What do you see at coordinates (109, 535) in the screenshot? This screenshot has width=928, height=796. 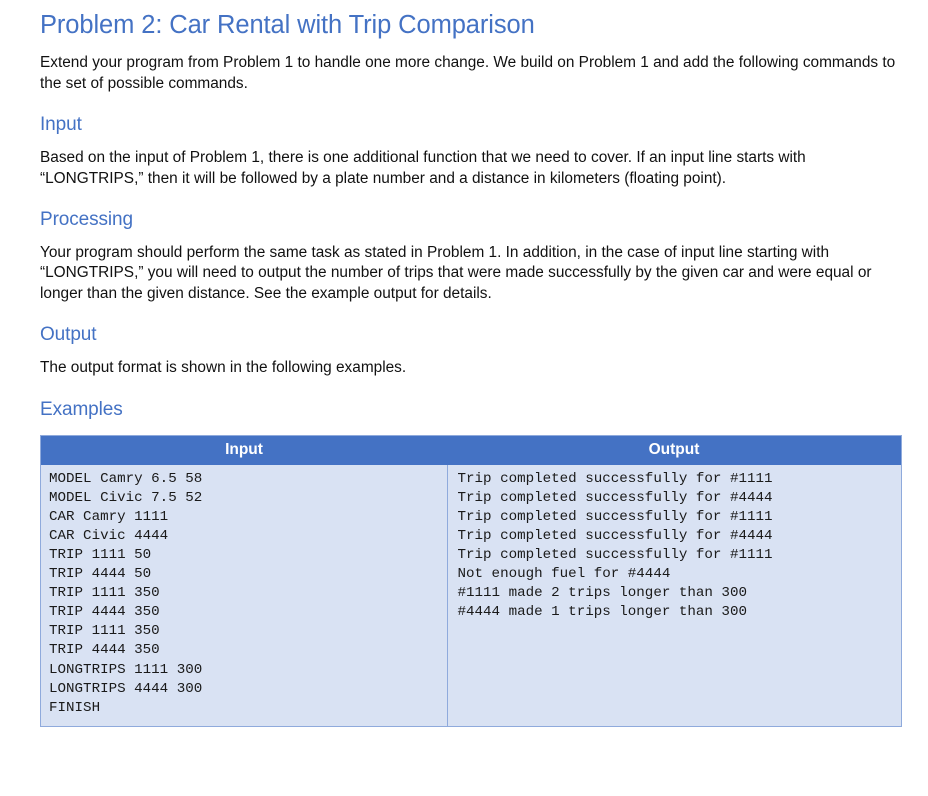 I see `code-line: CAR Civic 4444` at bounding box center [109, 535].